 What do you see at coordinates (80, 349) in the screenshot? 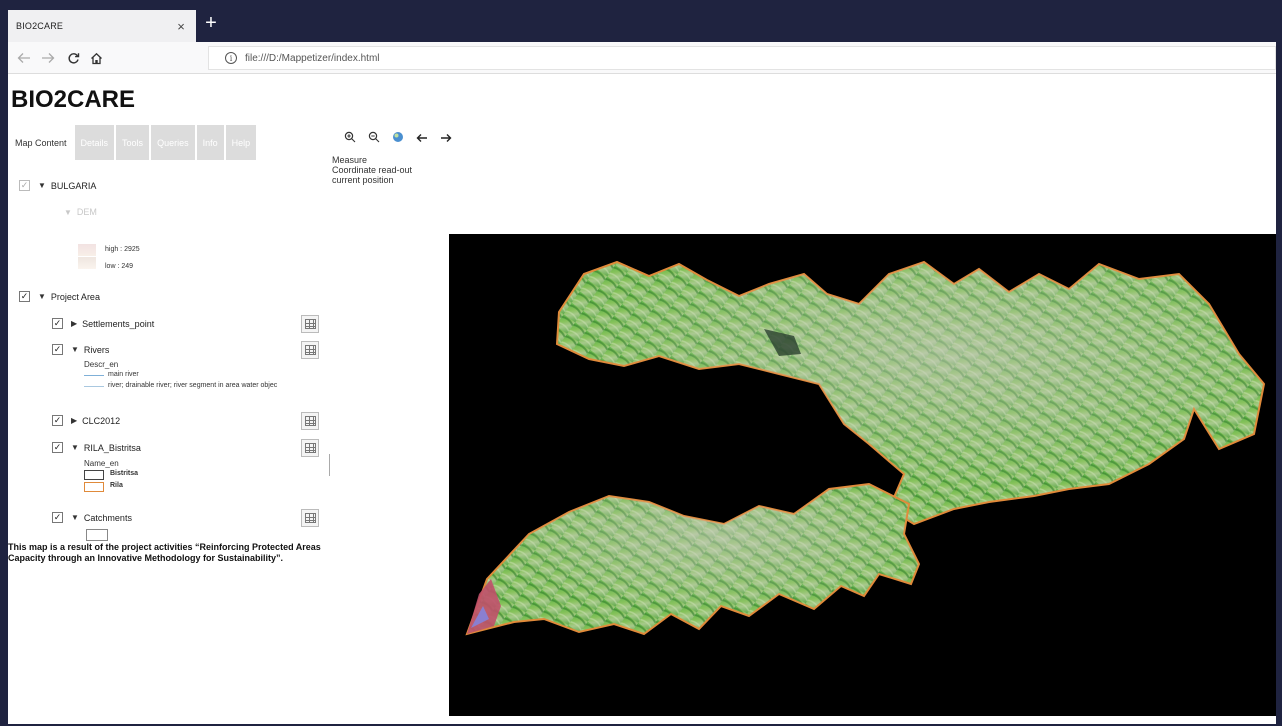
I see `layer-rivers: ✓ ▼ Rivers` at bounding box center [80, 349].